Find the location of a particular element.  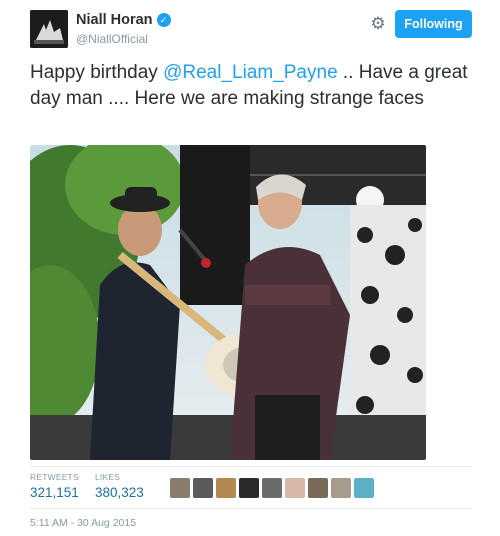

tweet-header: Niall Horan ✓ @NiallOfficial ⚙ Following is located at coordinates (251, 30).